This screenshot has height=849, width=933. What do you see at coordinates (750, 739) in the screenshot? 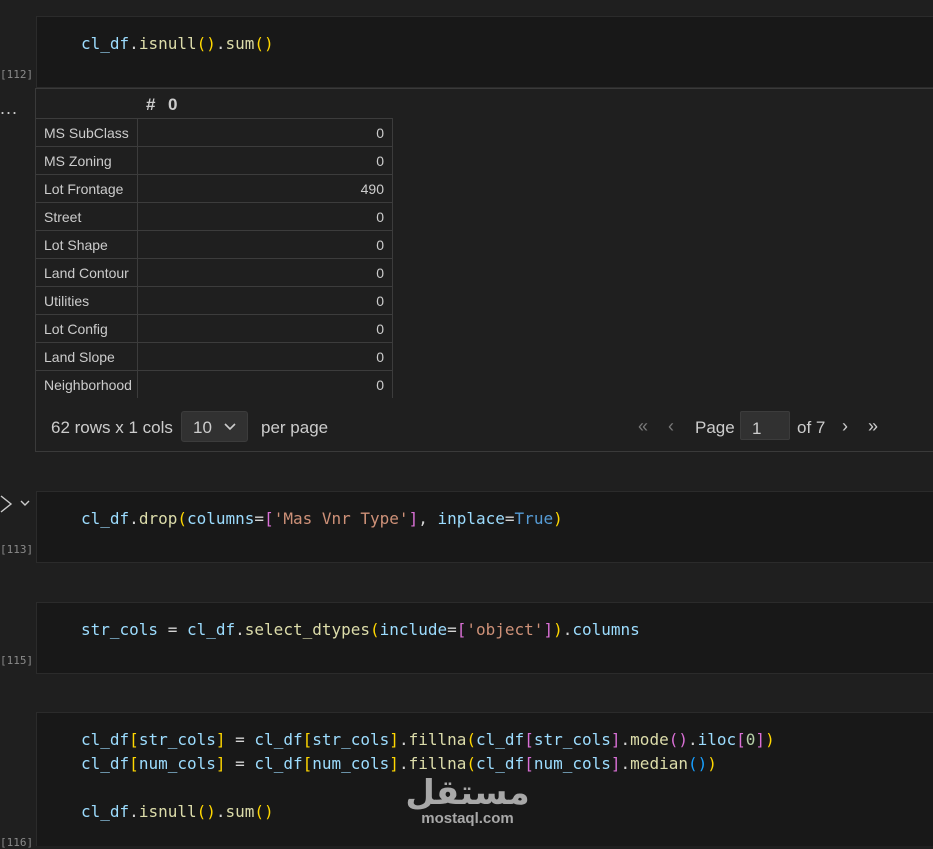
I see `code-token: 0` at bounding box center [750, 739].